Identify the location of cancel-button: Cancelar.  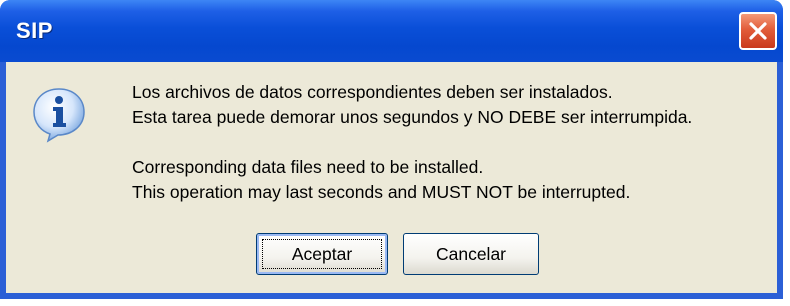
(471, 254).